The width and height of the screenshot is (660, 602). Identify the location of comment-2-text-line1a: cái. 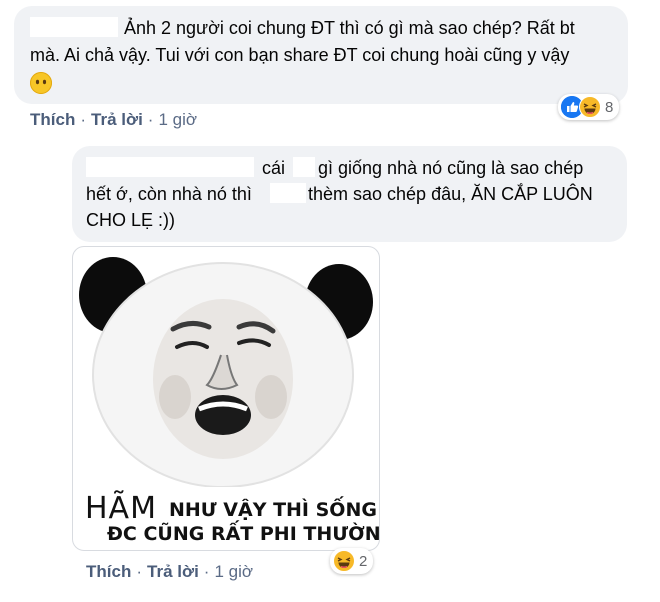
(274, 168).